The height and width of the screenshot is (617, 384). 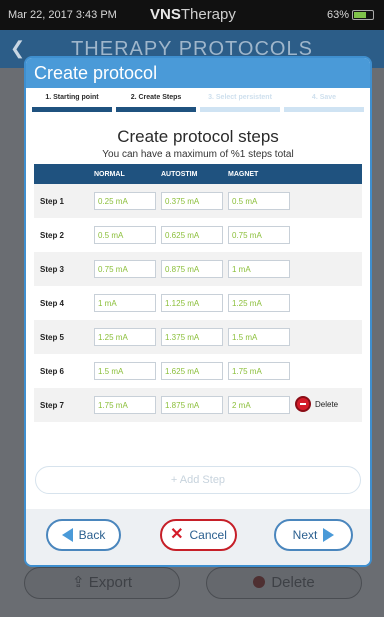 I want to click on cancel-button: ✕ Cancel, so click(x=198, y=535).